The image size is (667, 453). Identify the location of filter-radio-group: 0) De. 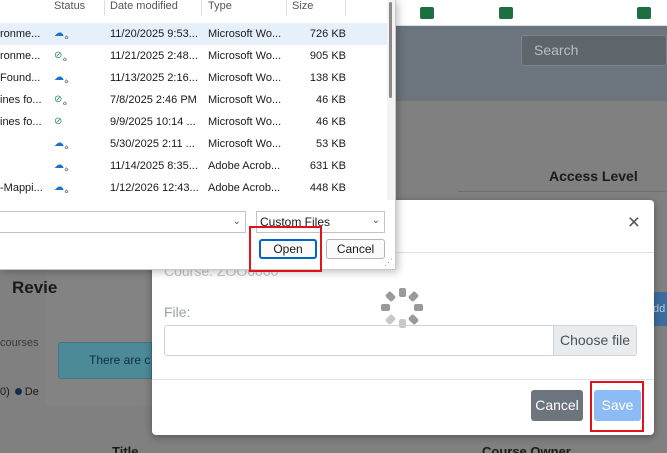
(19, 392).